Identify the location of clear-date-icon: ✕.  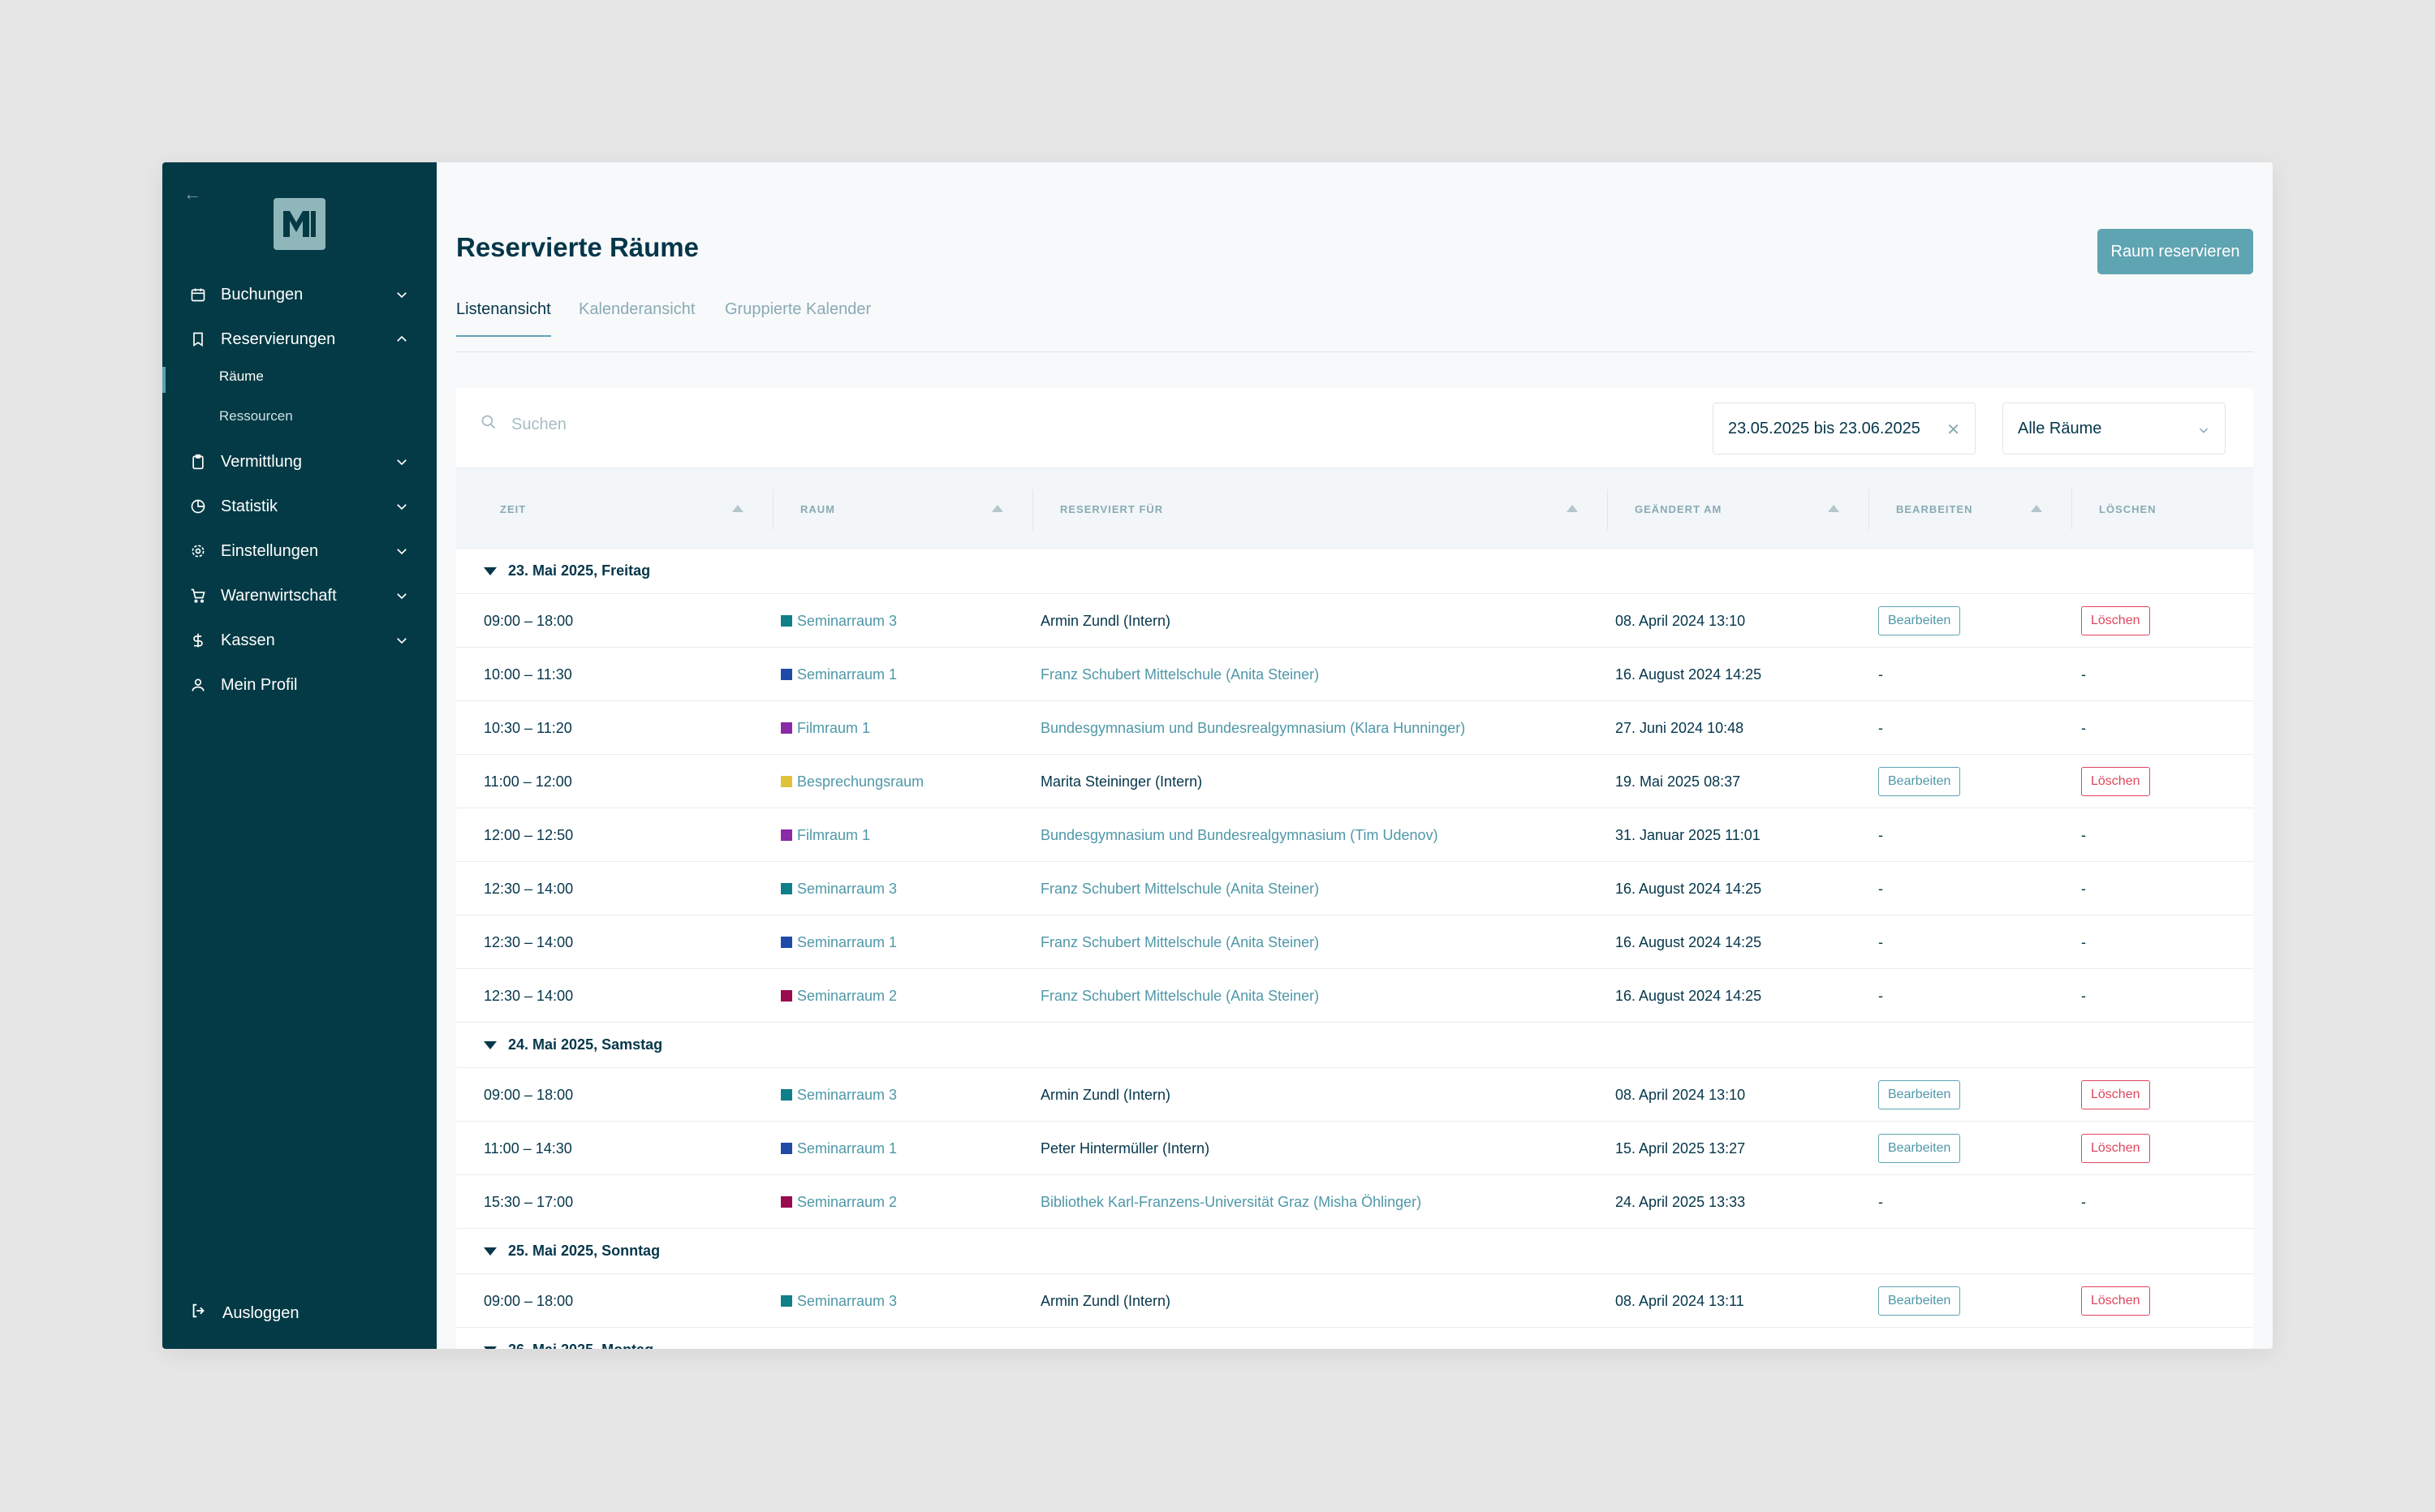
(1953, 430).